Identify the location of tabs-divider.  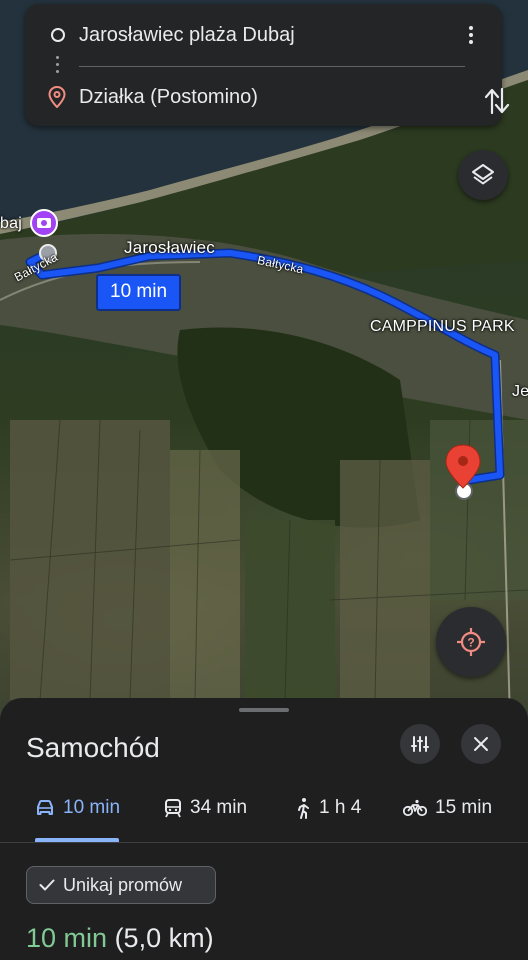
(264, 842).